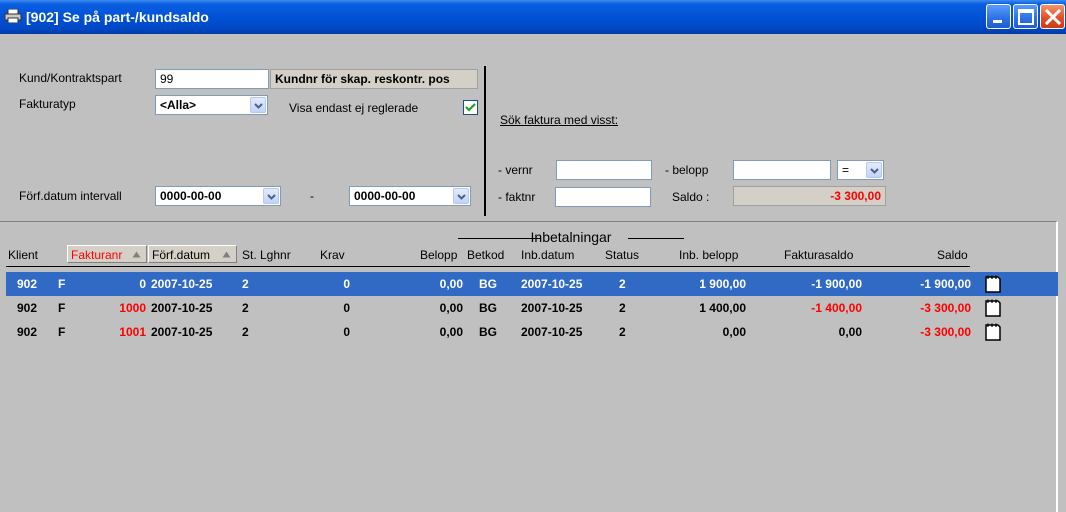 The image size is (1066, 512). What do you see at coordinates (533, 17) in the screenshot?
I see `title-bar: [902] Se på part-/kundsaldo` at bounding box center [533, 17].